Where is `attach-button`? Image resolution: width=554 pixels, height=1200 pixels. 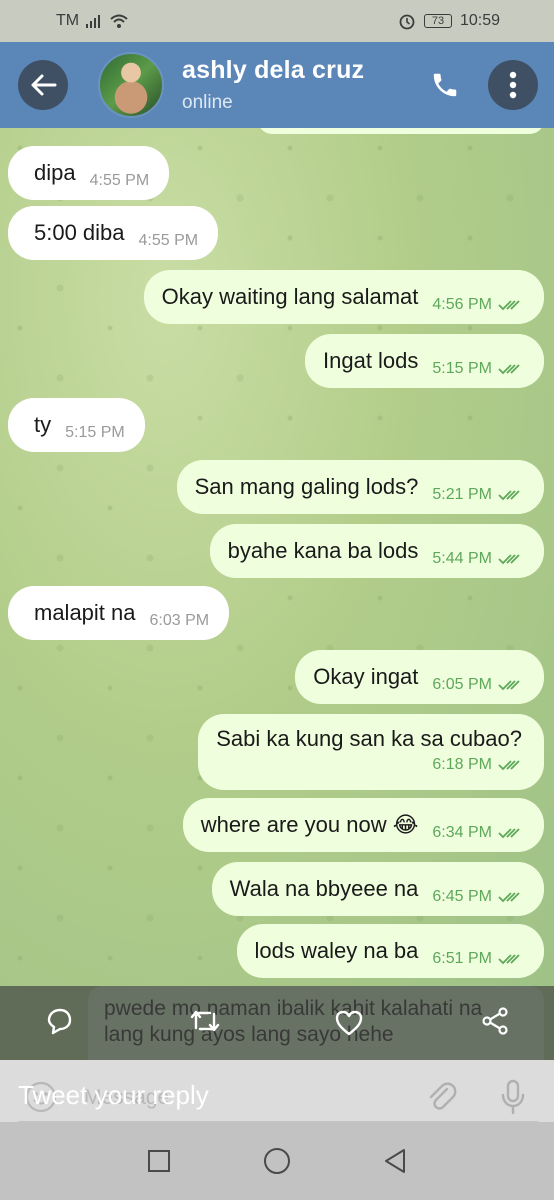 attach-button is located at coordinates (441, 1097).